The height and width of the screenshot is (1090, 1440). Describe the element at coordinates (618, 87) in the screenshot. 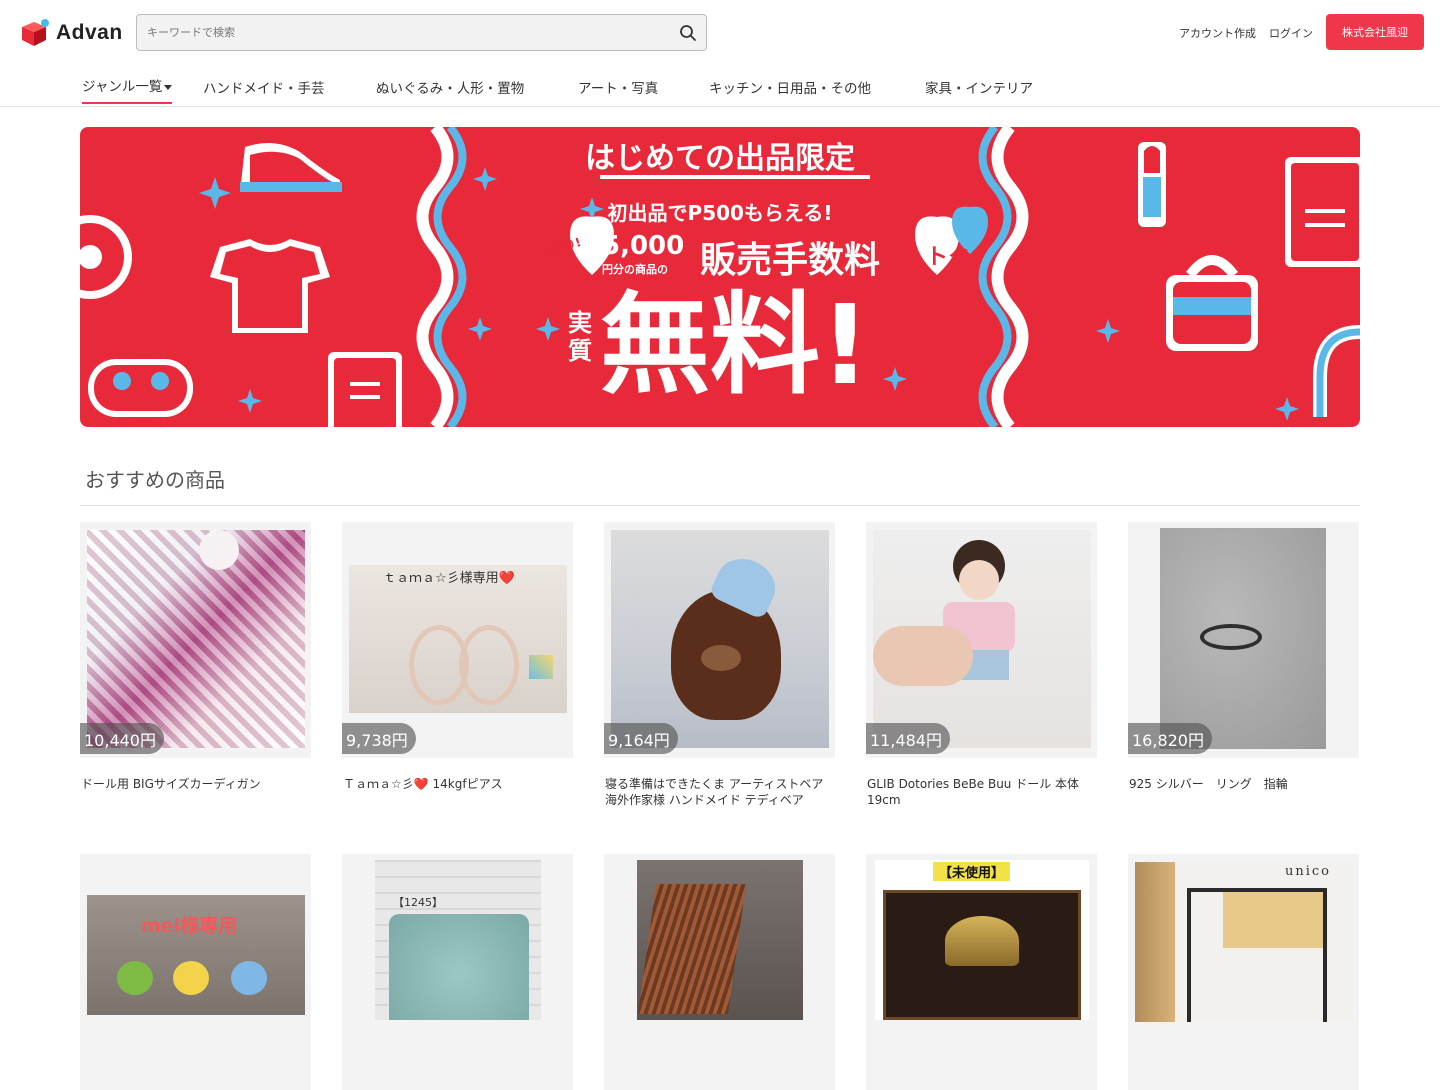

I see `nav-art: アート・写真` at that location.